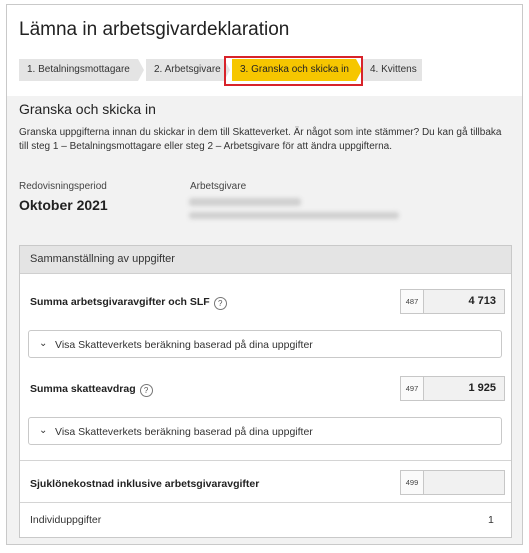  What do you see at coordinates (83, 389) in the screenshot?
I see `row-title-text: Summa skatteavdrag` at bounding box center [83, 389].